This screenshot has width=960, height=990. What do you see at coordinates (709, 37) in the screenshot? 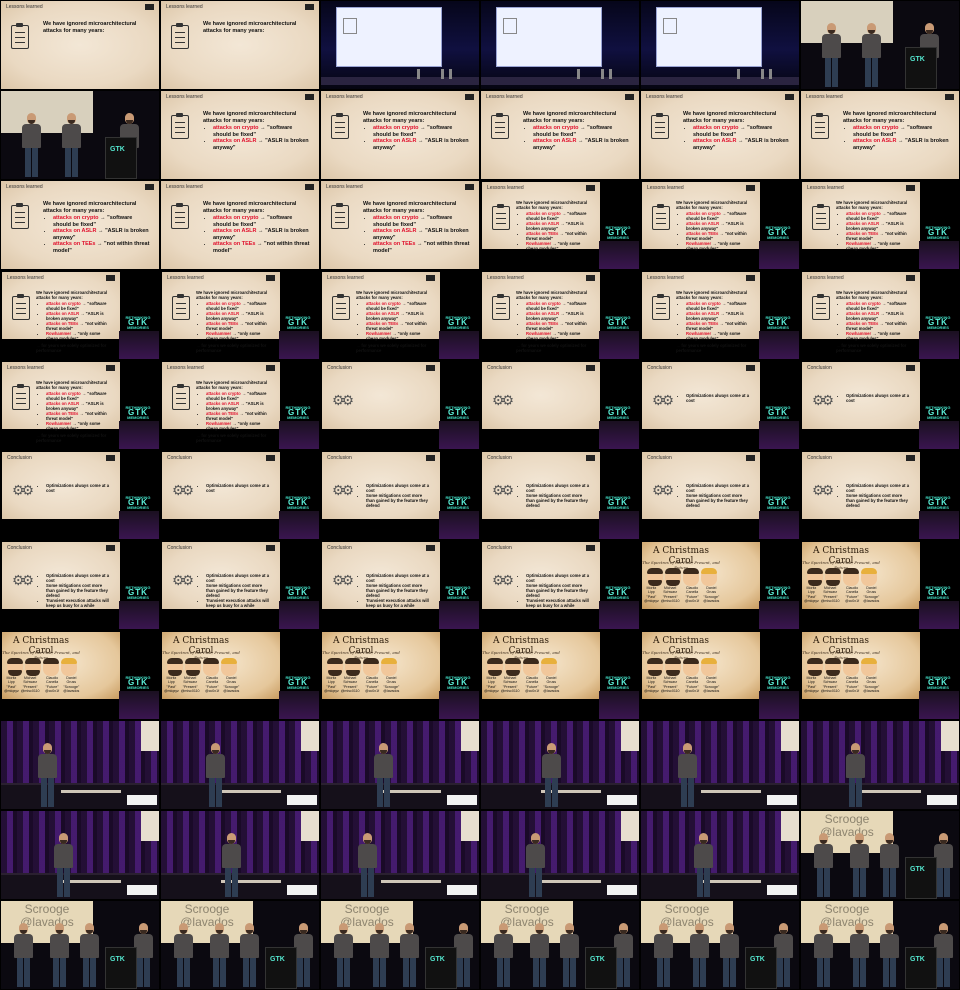
I see `projection-screen` at bounding box center [709, 37].